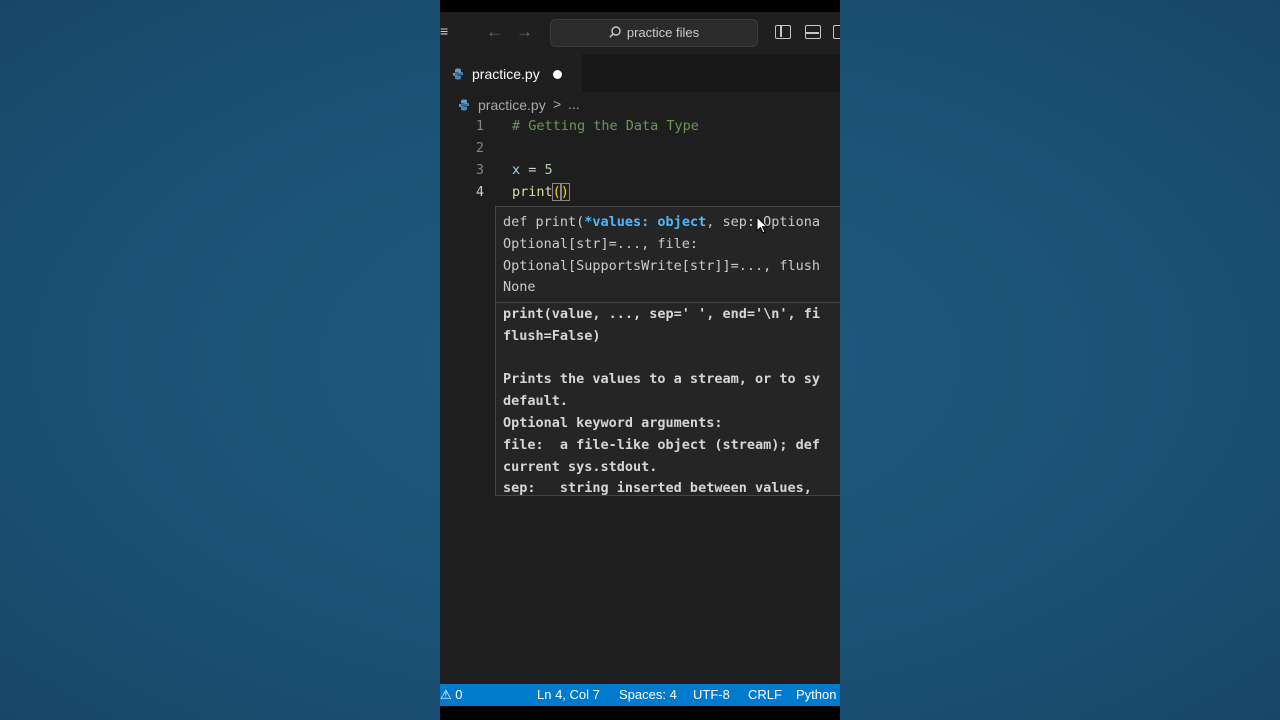 The height and width of the screenshot is (720, 1280). I want to click on status-problems: ⚠ 0, so click(451, 695).